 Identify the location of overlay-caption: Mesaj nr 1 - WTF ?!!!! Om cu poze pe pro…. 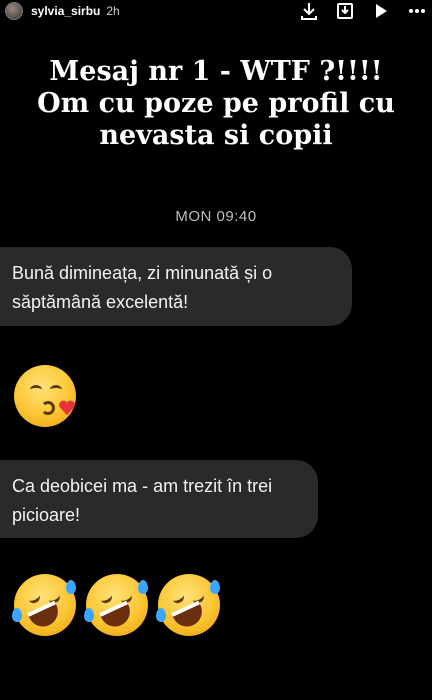
(216, 104).